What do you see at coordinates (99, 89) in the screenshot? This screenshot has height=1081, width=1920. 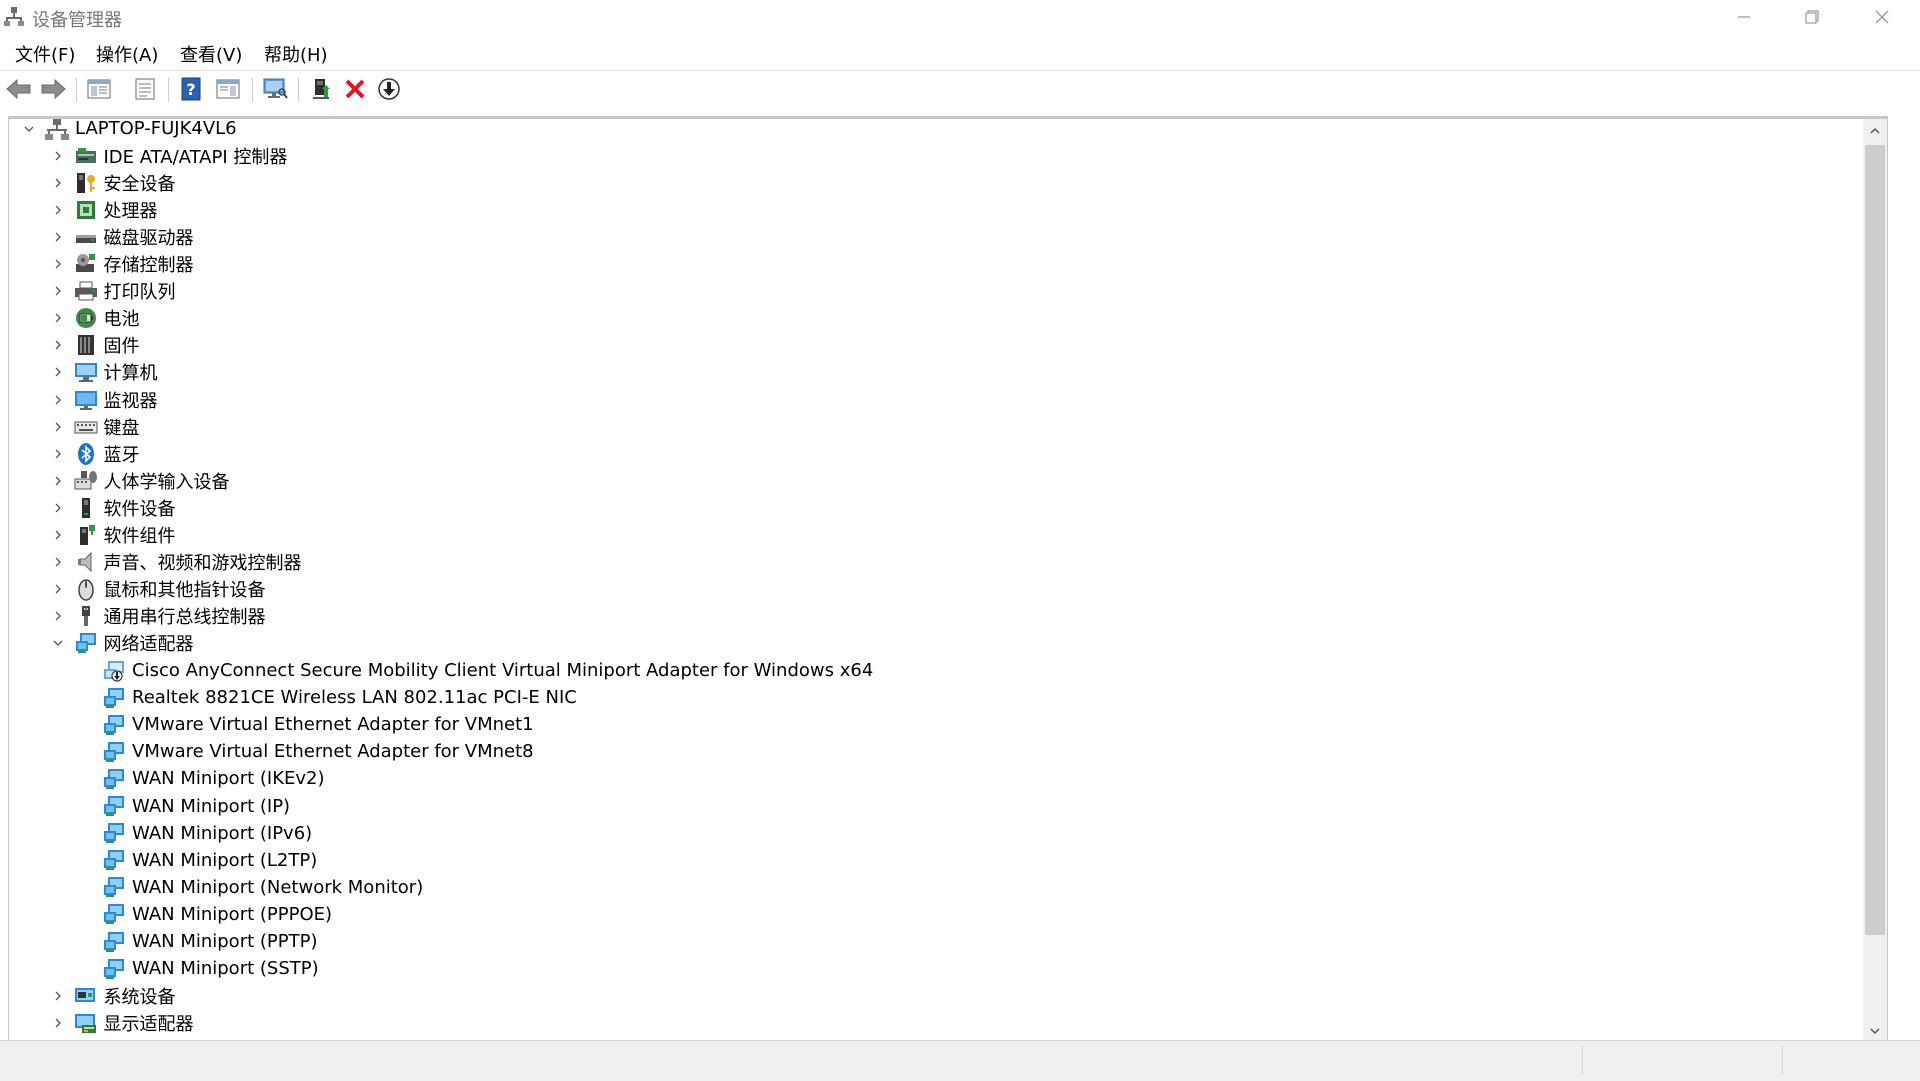 I see `show-hide-console-tree-button` at bounding box center [99, 89].